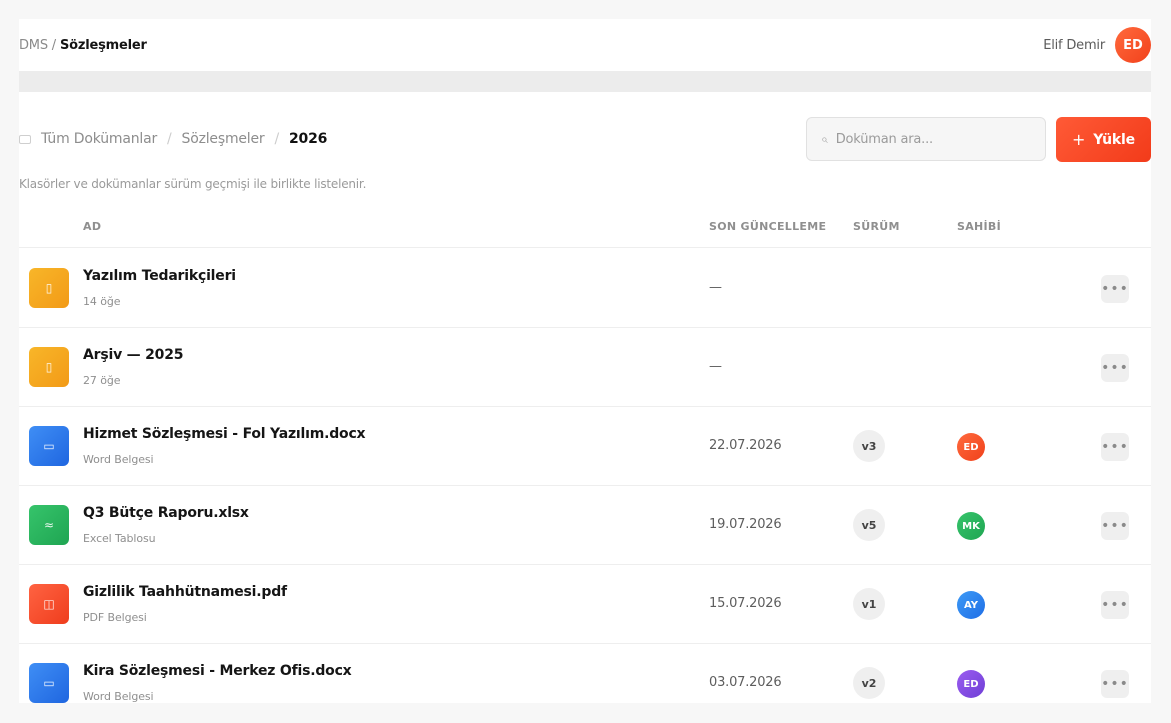 The height and width of the screenshot is (723, 1171). What do you see at coordinates (745, 682) in the screenshot?
I see `item-updated: 03.07.2026` at bounding box center [745, 682].